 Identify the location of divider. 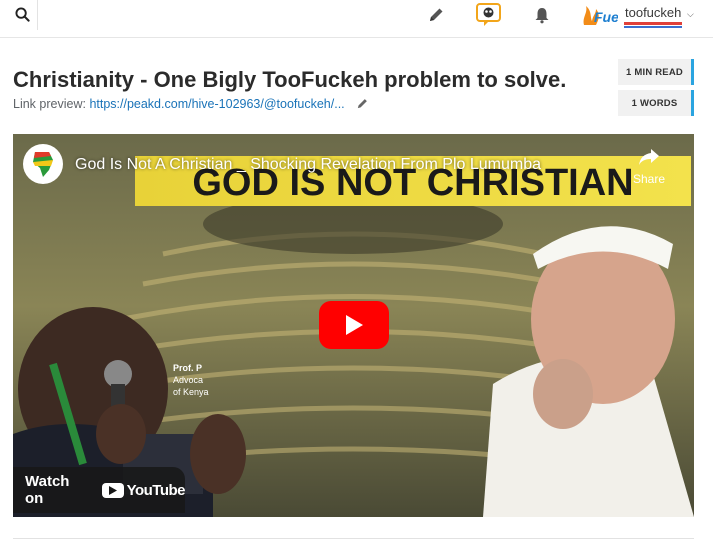
(353, 538).